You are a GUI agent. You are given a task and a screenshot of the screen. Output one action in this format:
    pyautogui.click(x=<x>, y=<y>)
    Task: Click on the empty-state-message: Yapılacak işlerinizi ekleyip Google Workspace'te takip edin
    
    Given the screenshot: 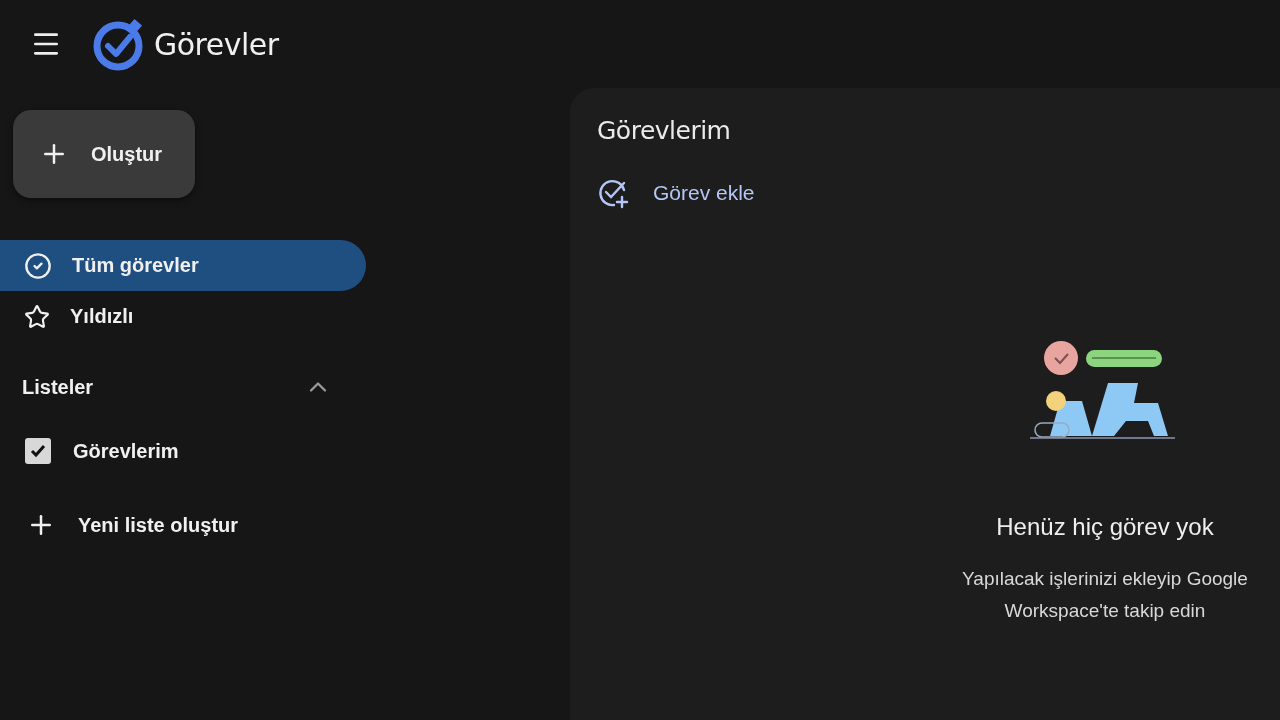 What is the action you would take?
    pyautogui.click(x=1105, y=595)
    